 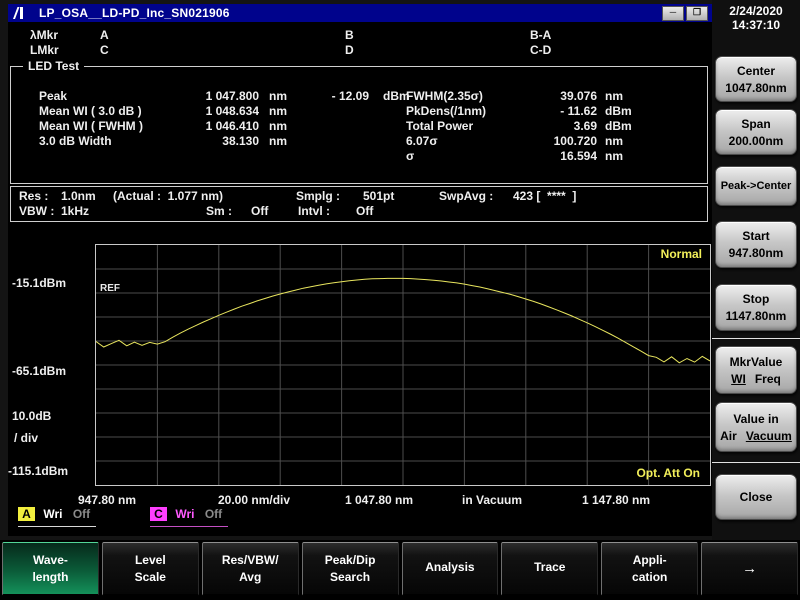 I want to click on x-axis-div-label: 20.00 nm/div, so click(x=254, y=500).